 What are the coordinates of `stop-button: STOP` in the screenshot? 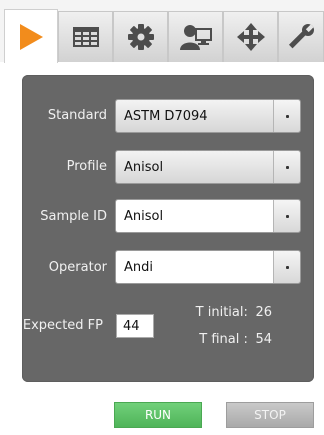 It's located at (270, 415).